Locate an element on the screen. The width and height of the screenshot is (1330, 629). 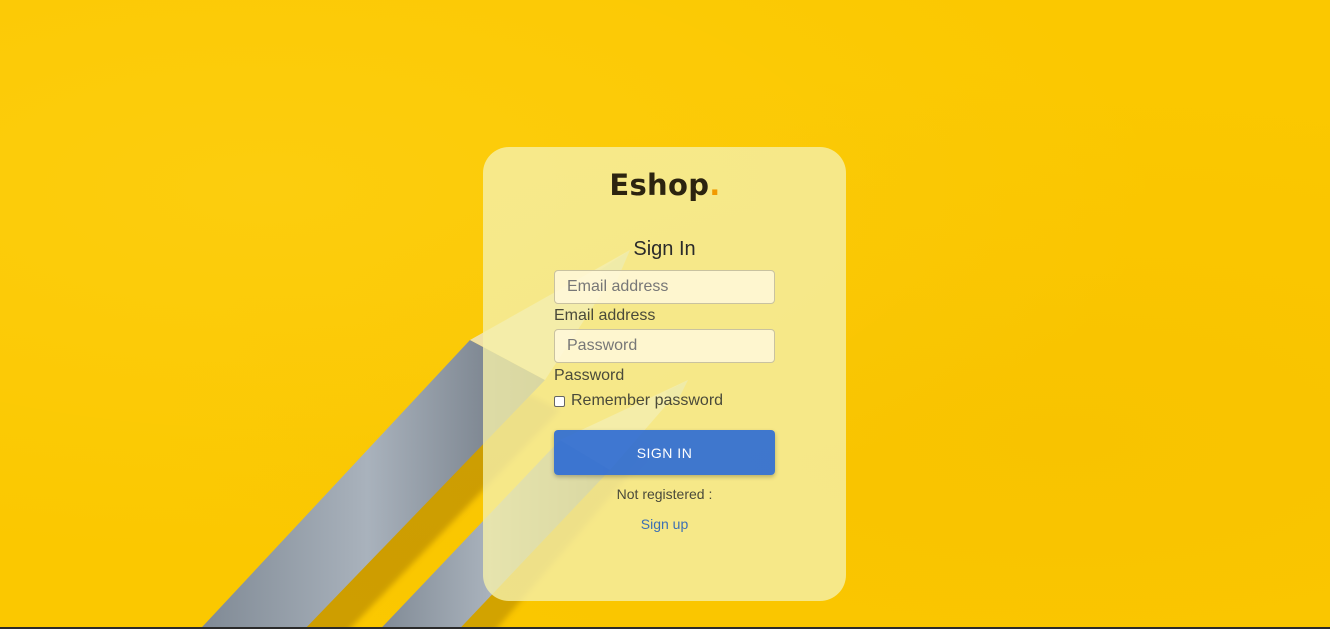
password-input is located at coordinates (664, 346).